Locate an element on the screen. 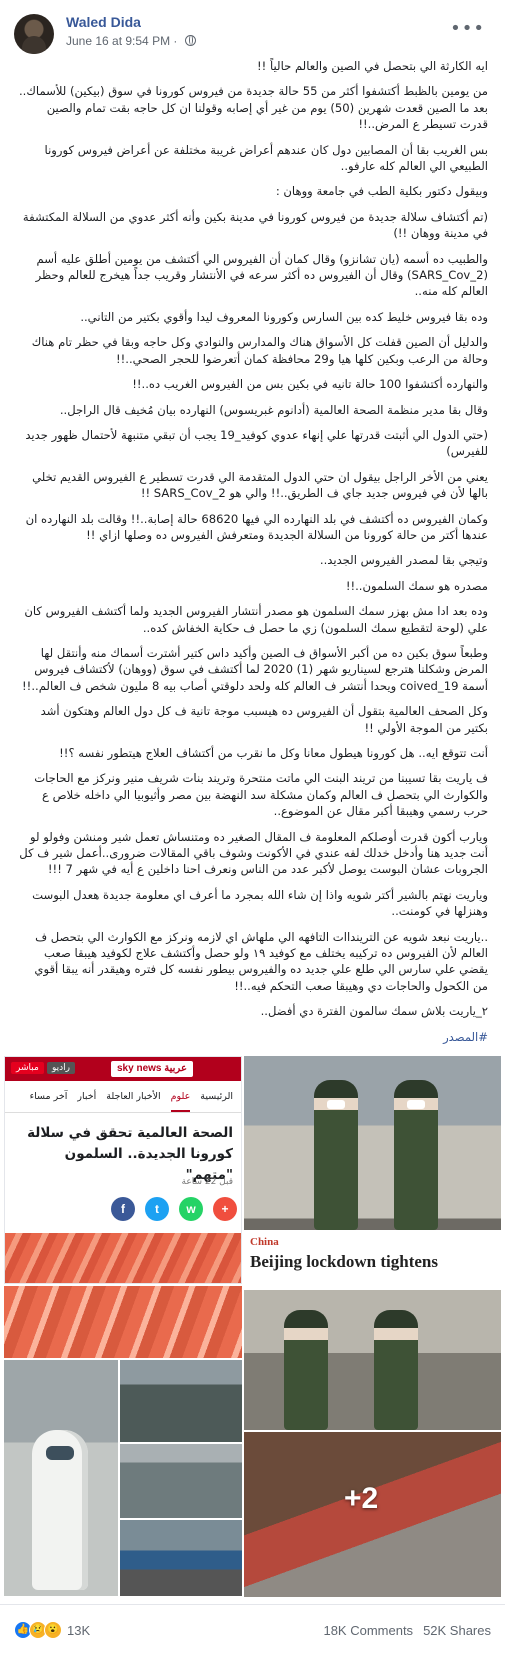 This screenshot has width=505, height=1654. photo-beijing-guards: China Beijing lockdown tightens is located at coordinates (372, 1172).